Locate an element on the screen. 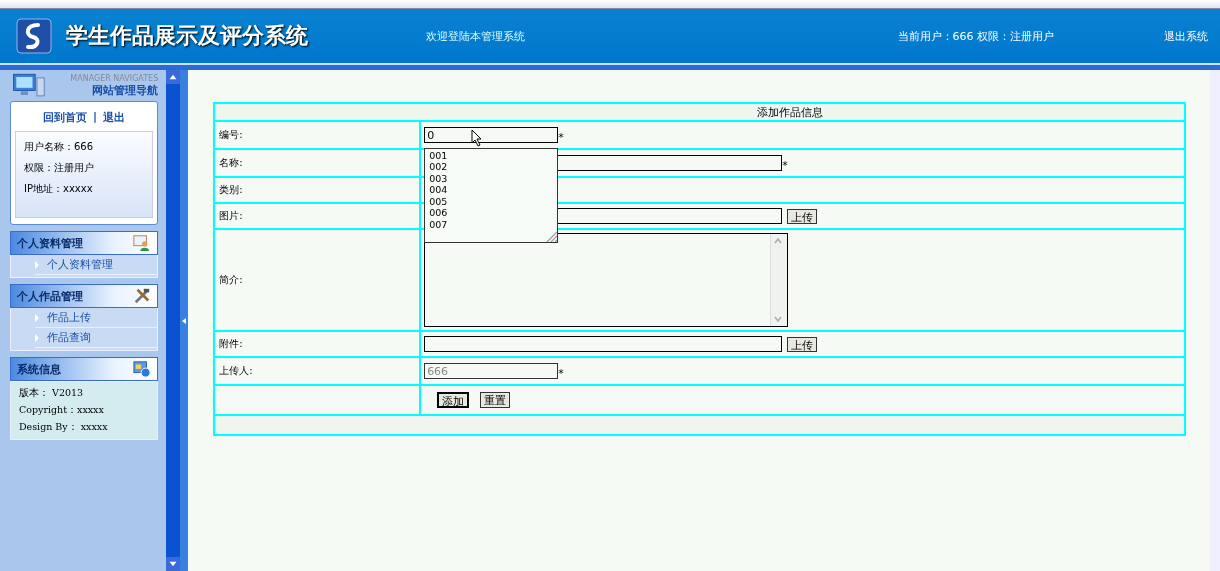  nav-title: 网站管理导航 is located at coordinates (125, 90).